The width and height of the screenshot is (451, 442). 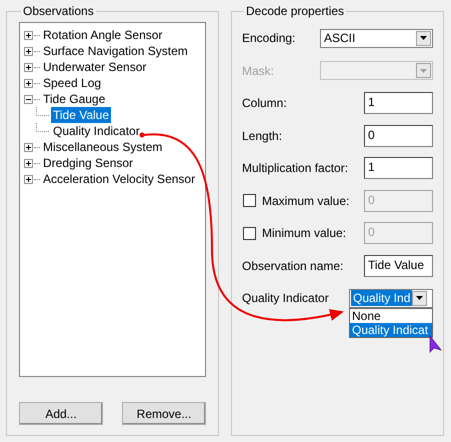 What do you see at coordinates (58, 11) in the screenshot?
I see `group-title: Observations` at bounding box center [58, 11].